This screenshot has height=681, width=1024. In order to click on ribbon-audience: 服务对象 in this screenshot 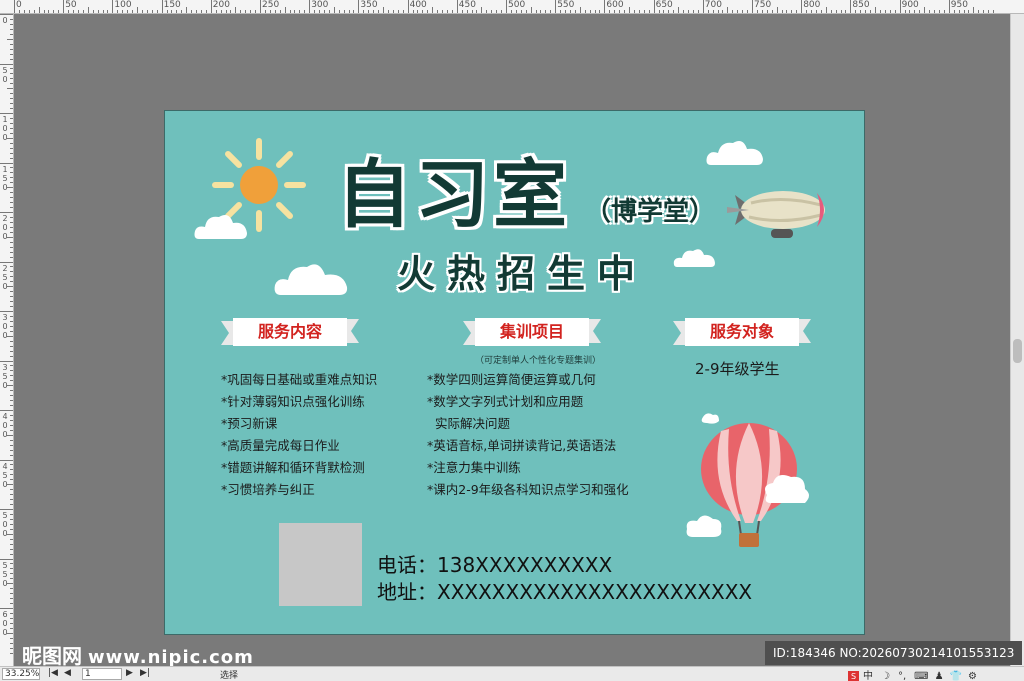, I will do `click(742, 332)`.